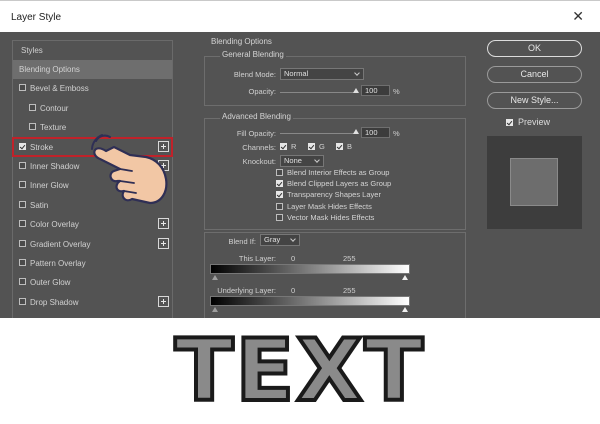  I want to click on styles-header: Styles, so click(32, 50).